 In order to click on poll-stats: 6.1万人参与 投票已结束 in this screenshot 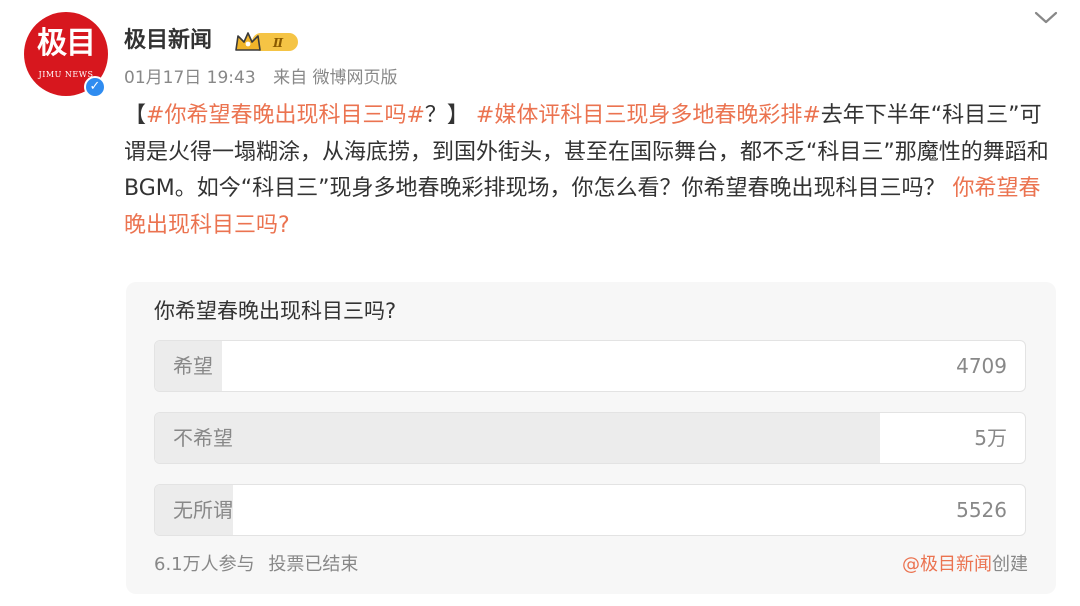, I will do `click(256, 565)`.